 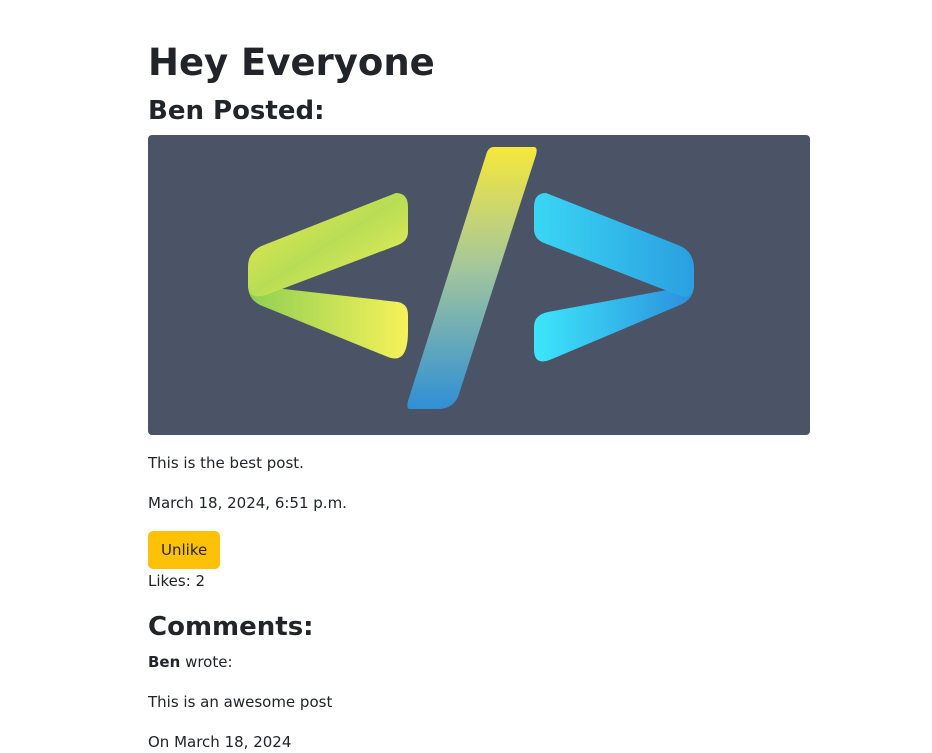 I want to click on likes-count: Likes: 2, so click(x=177, y=581).